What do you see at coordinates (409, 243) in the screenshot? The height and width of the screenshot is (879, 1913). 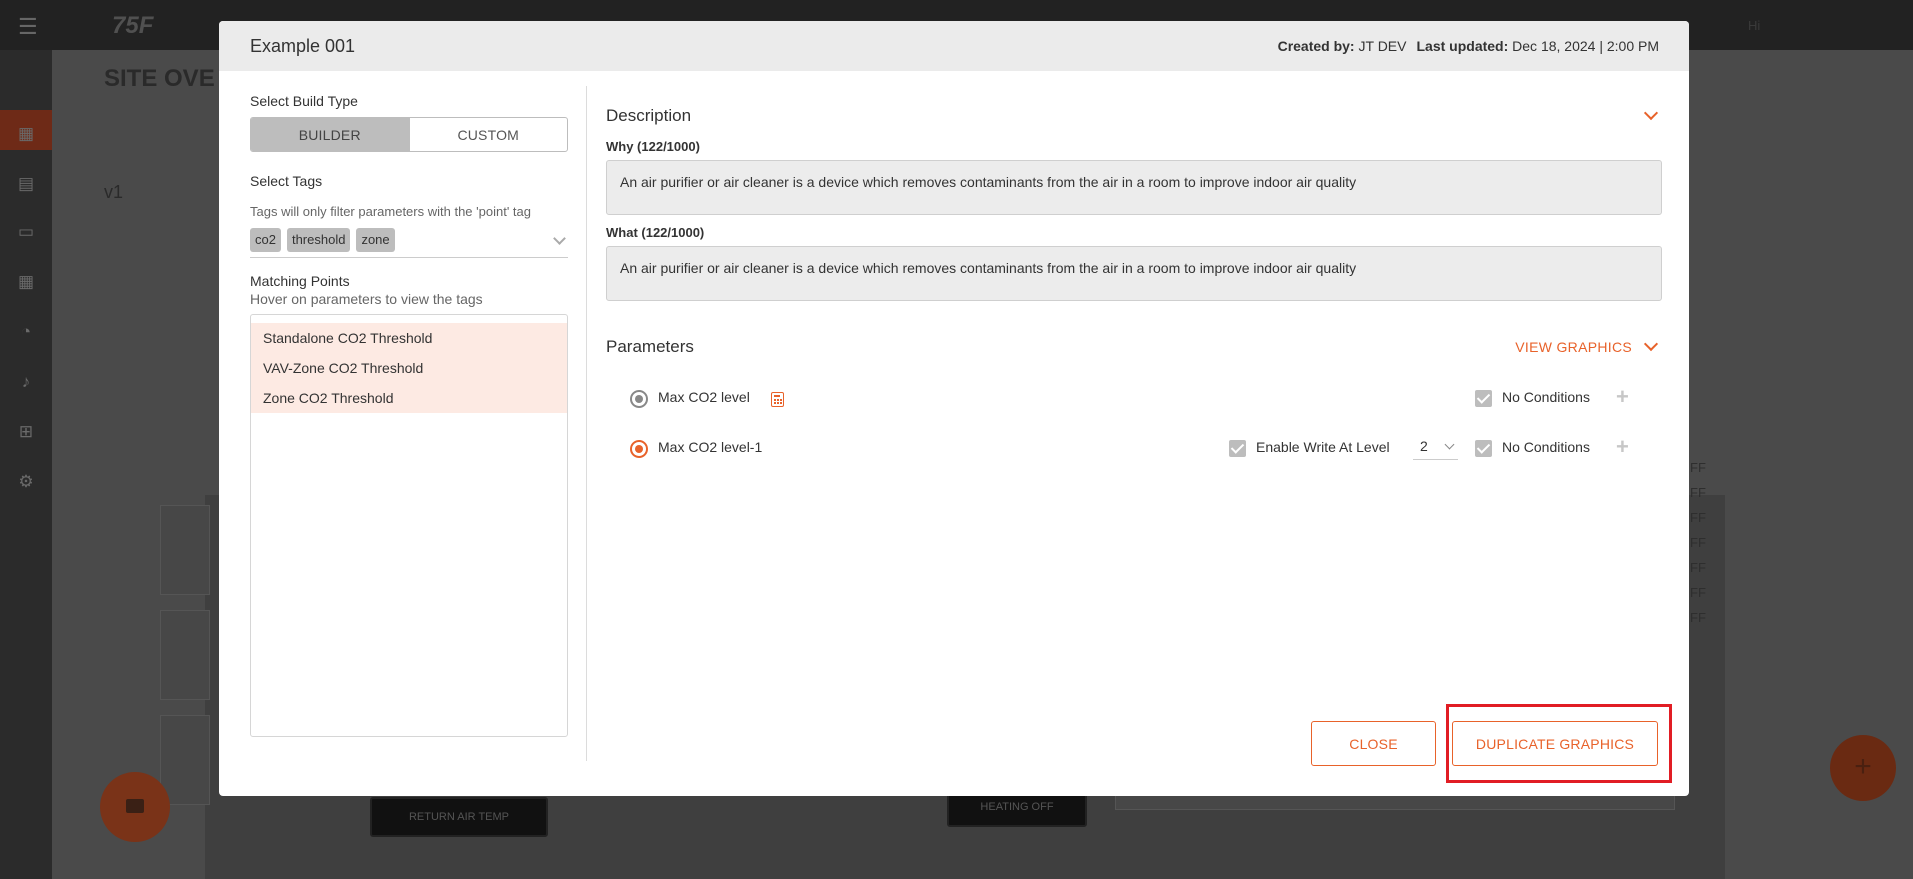 I see `tags-select: co2 threshold zone` at bounding box center [409, 243].